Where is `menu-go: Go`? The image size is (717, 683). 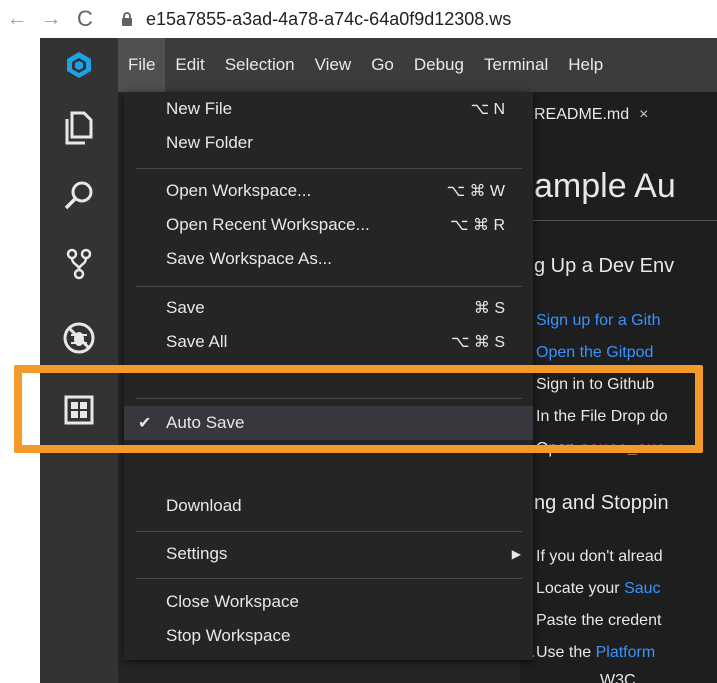
menu-go: Go is located at coordinates (382, 65).